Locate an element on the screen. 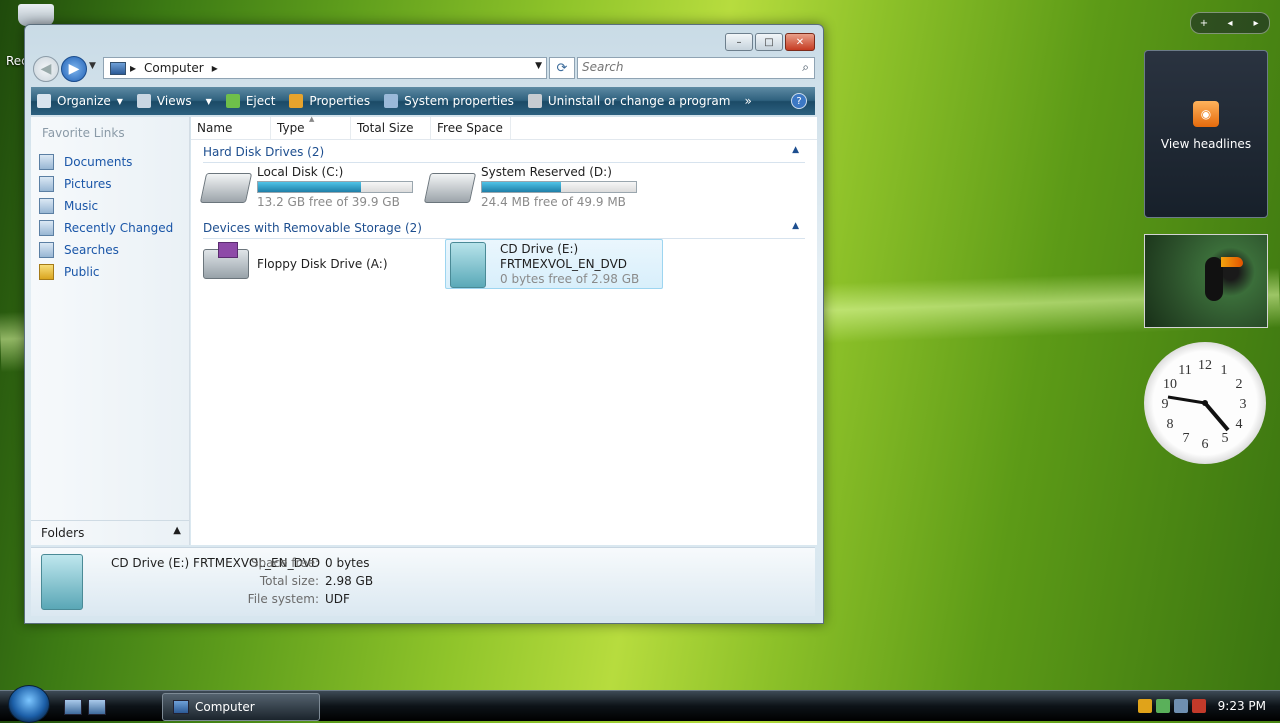  sidebar-controls: + ◂ ▸ is located at coordinates (1230, 23).